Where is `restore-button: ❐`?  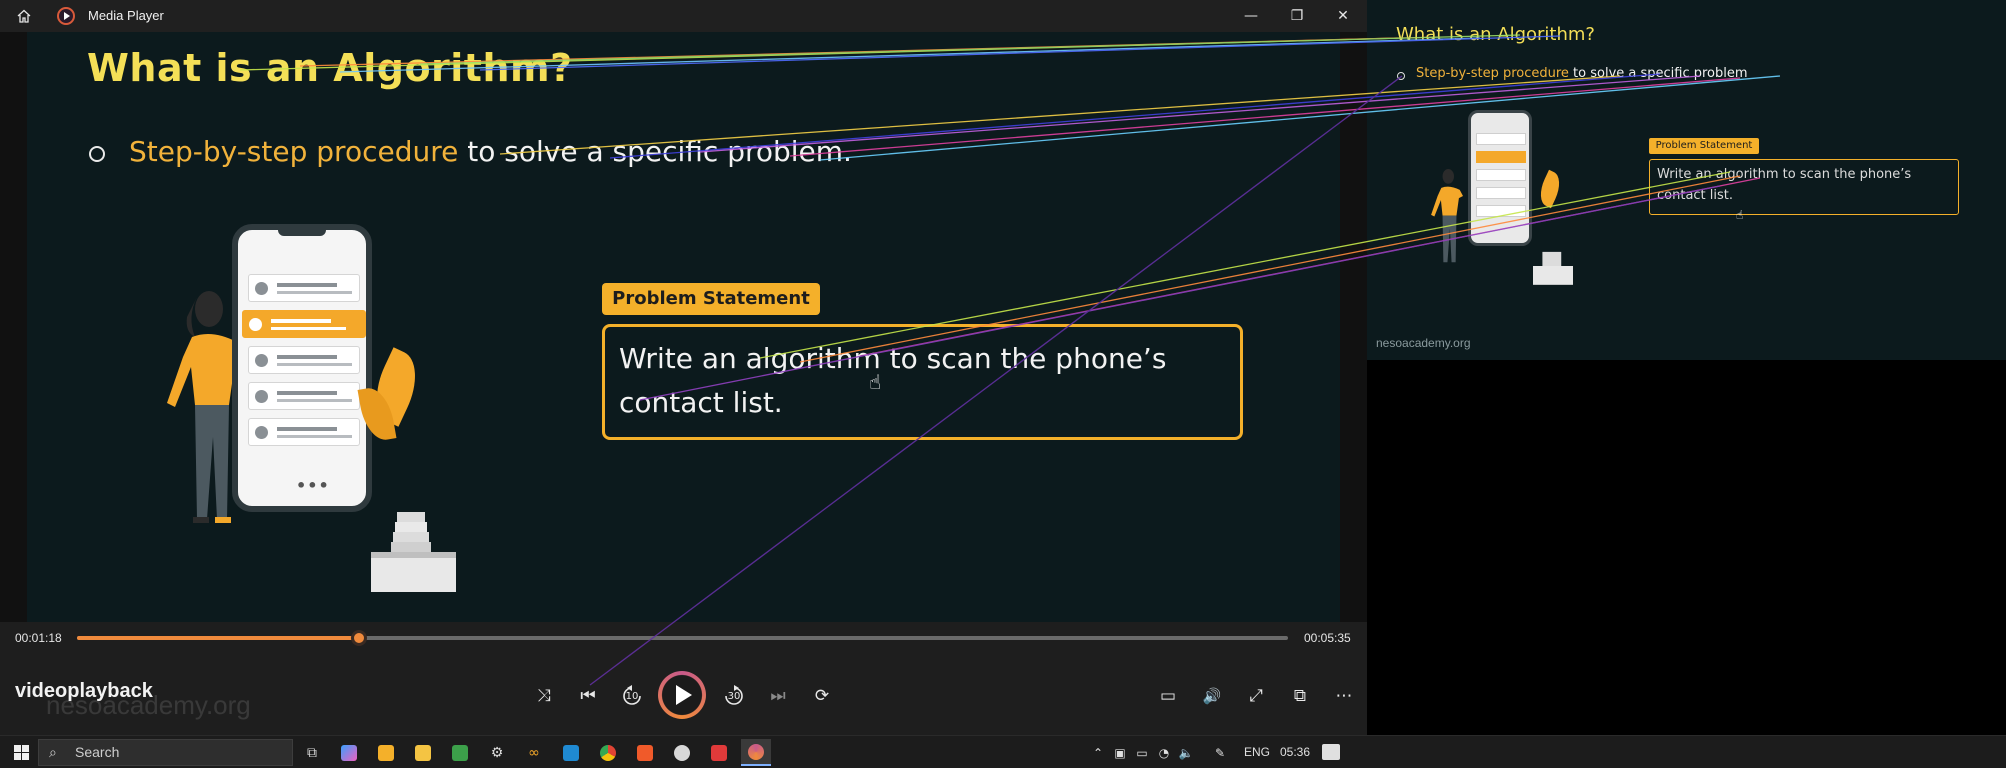 restore-button: ❐ is located at coordinates (1297, 16).